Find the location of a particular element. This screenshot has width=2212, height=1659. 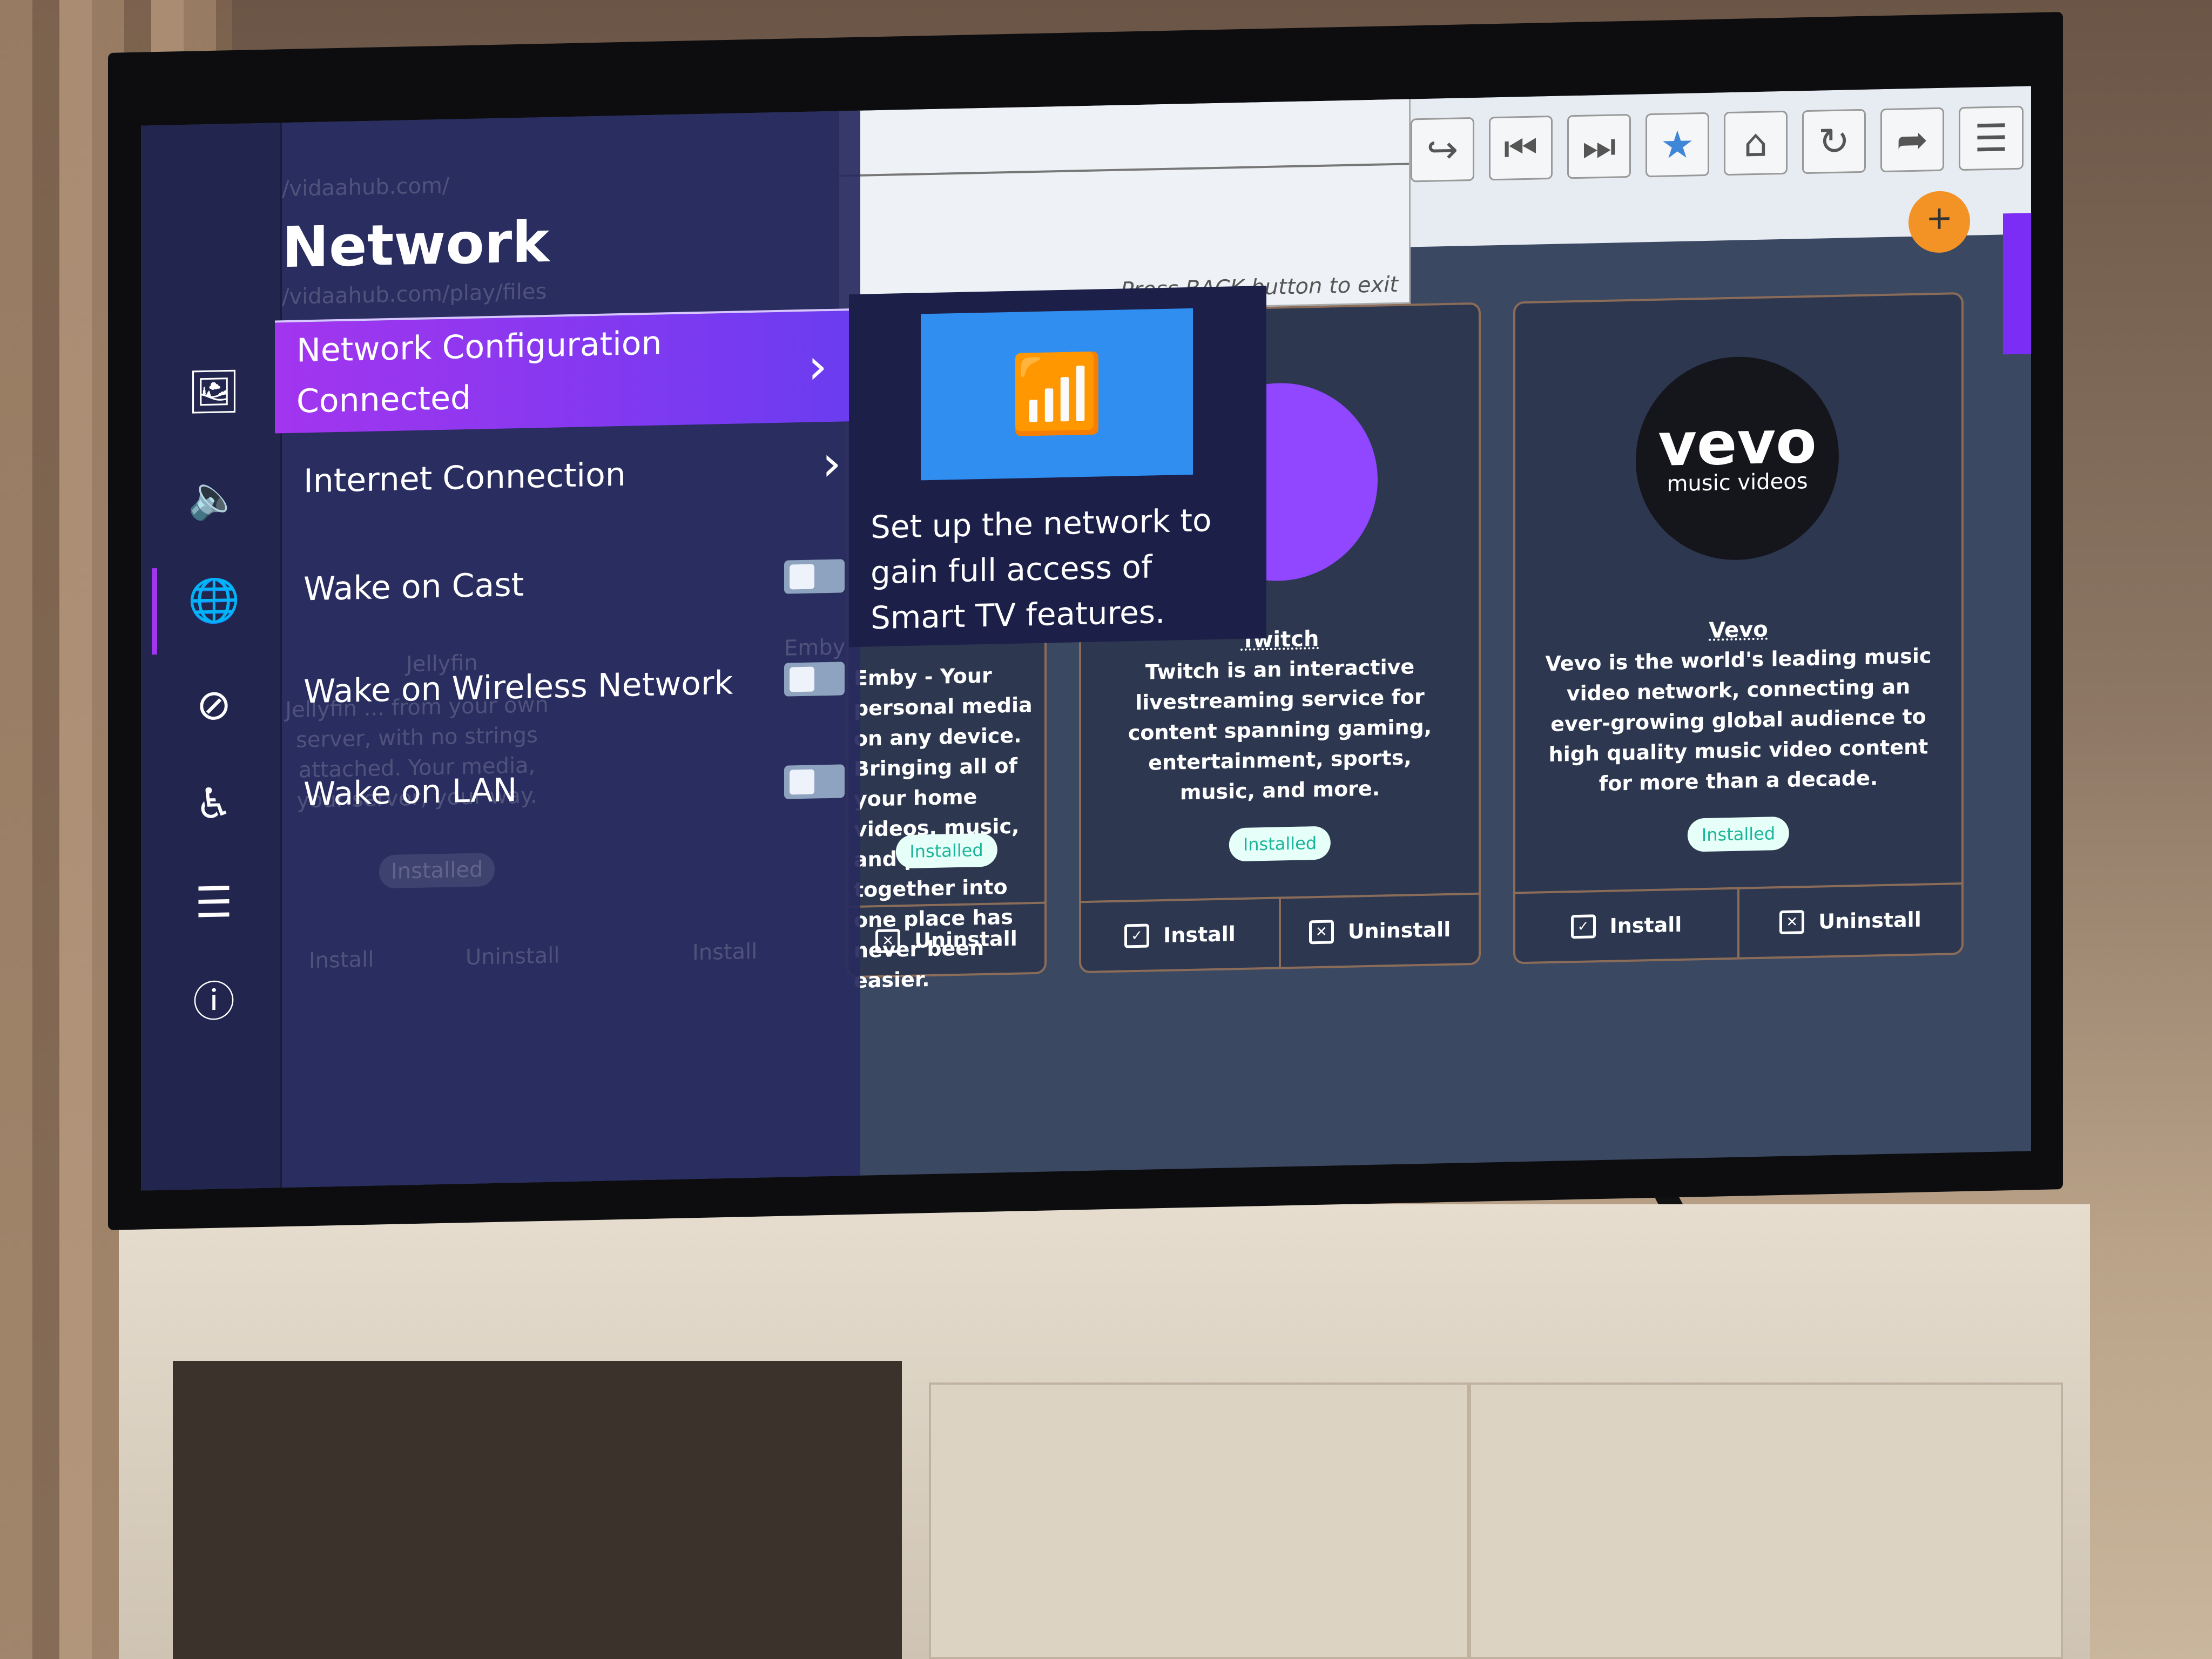

skip-forward-icon: ⏭ is located at coordinates (1599, 146).